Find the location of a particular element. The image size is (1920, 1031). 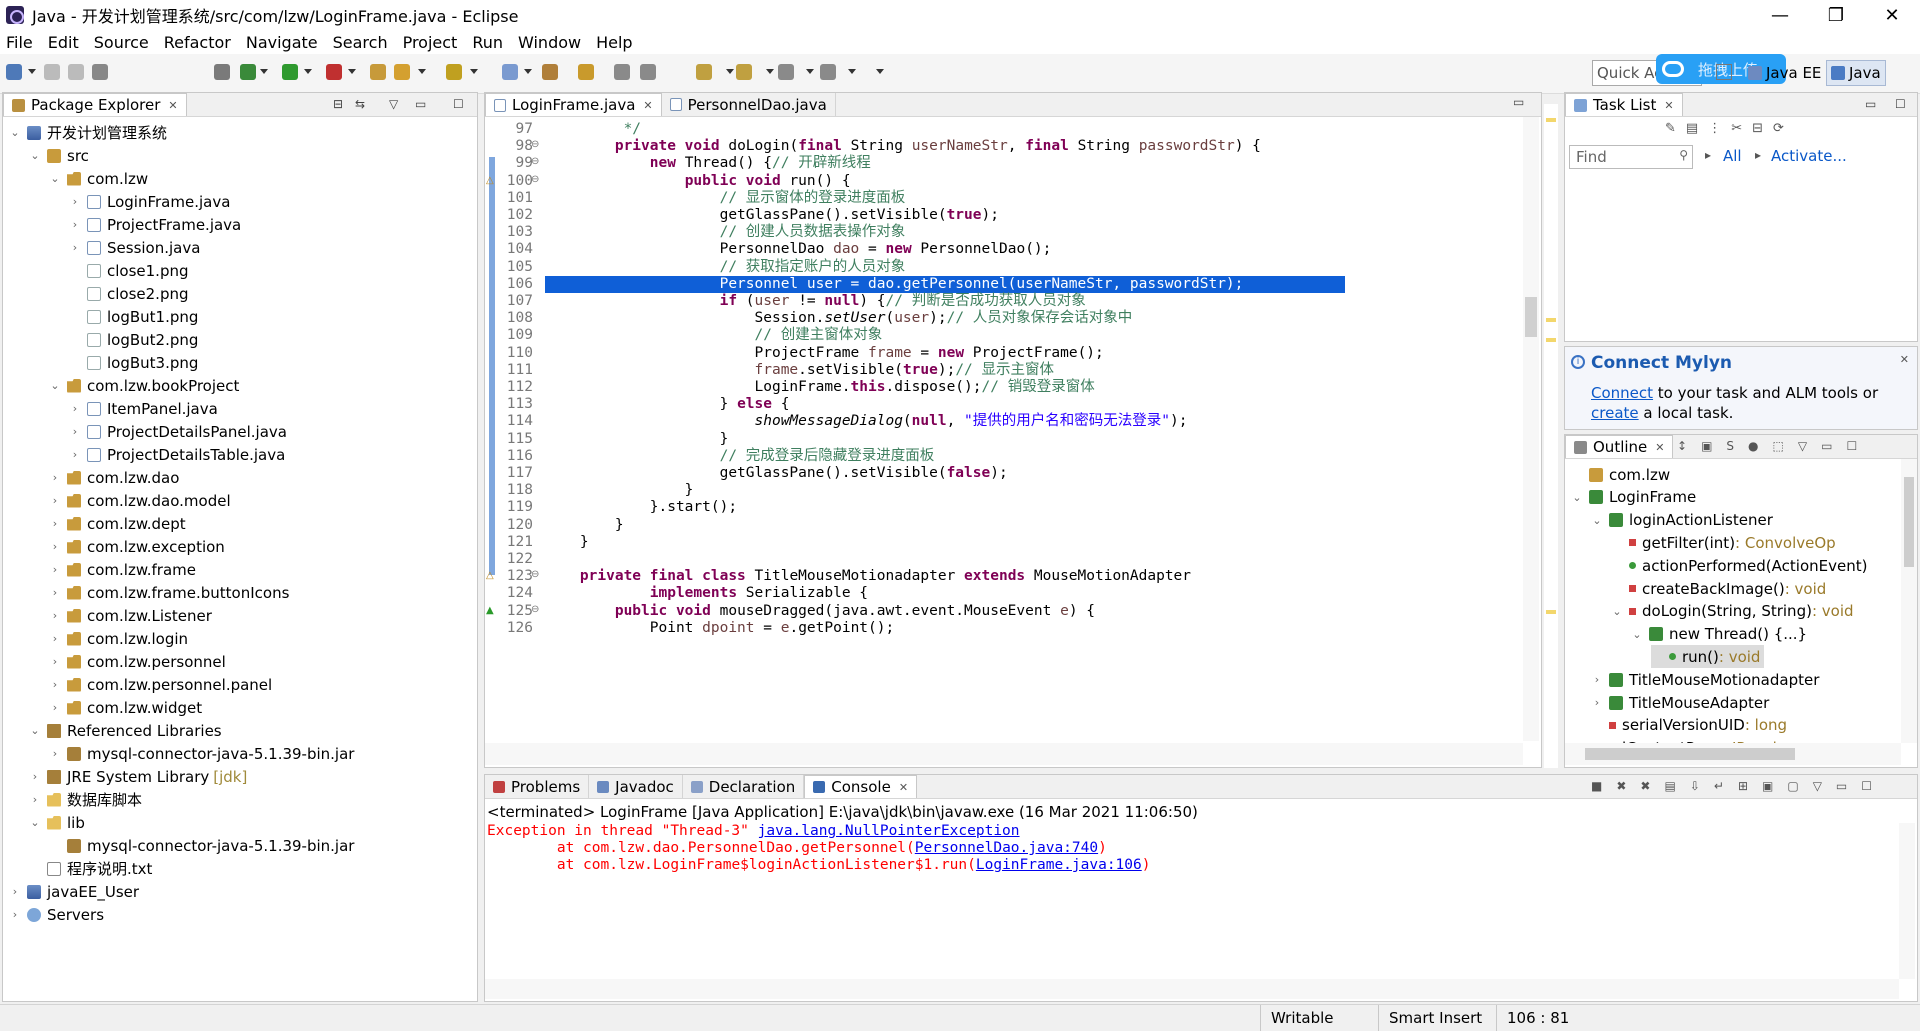

tree-item: › com.lzw.dept is located at coordinates (117, 523).